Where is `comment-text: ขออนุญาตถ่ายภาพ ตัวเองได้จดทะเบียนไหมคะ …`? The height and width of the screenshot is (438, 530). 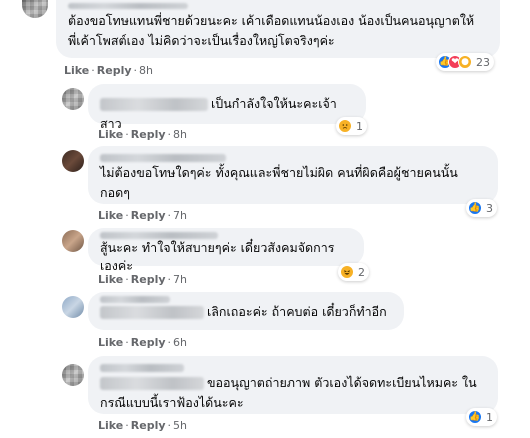 comment-text: ขออนุญาตถ่ายภาพ ตัวเองได้จดทะเบียนไหมคะ … is located at coordinates (288, 392).